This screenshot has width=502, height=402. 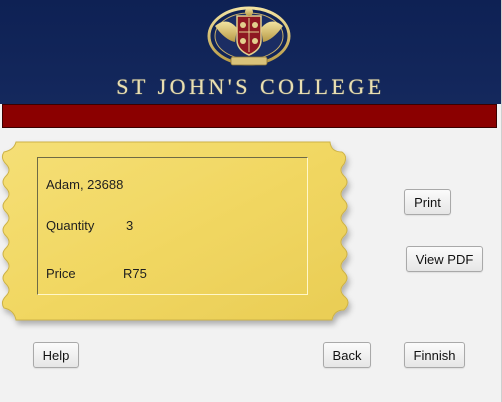 What do you see at coordinates (135, 273) in the screenshot?
I see `price-value: R75` at bounding box center [135, 273].